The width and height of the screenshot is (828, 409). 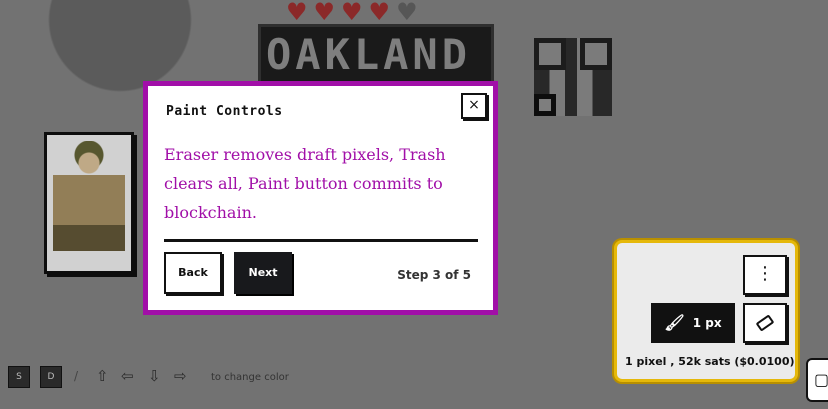 What do you see at coordinates (821, 379) in the screenshot?
I see `chat-icon: ▢` at bounding box center [821, 379].